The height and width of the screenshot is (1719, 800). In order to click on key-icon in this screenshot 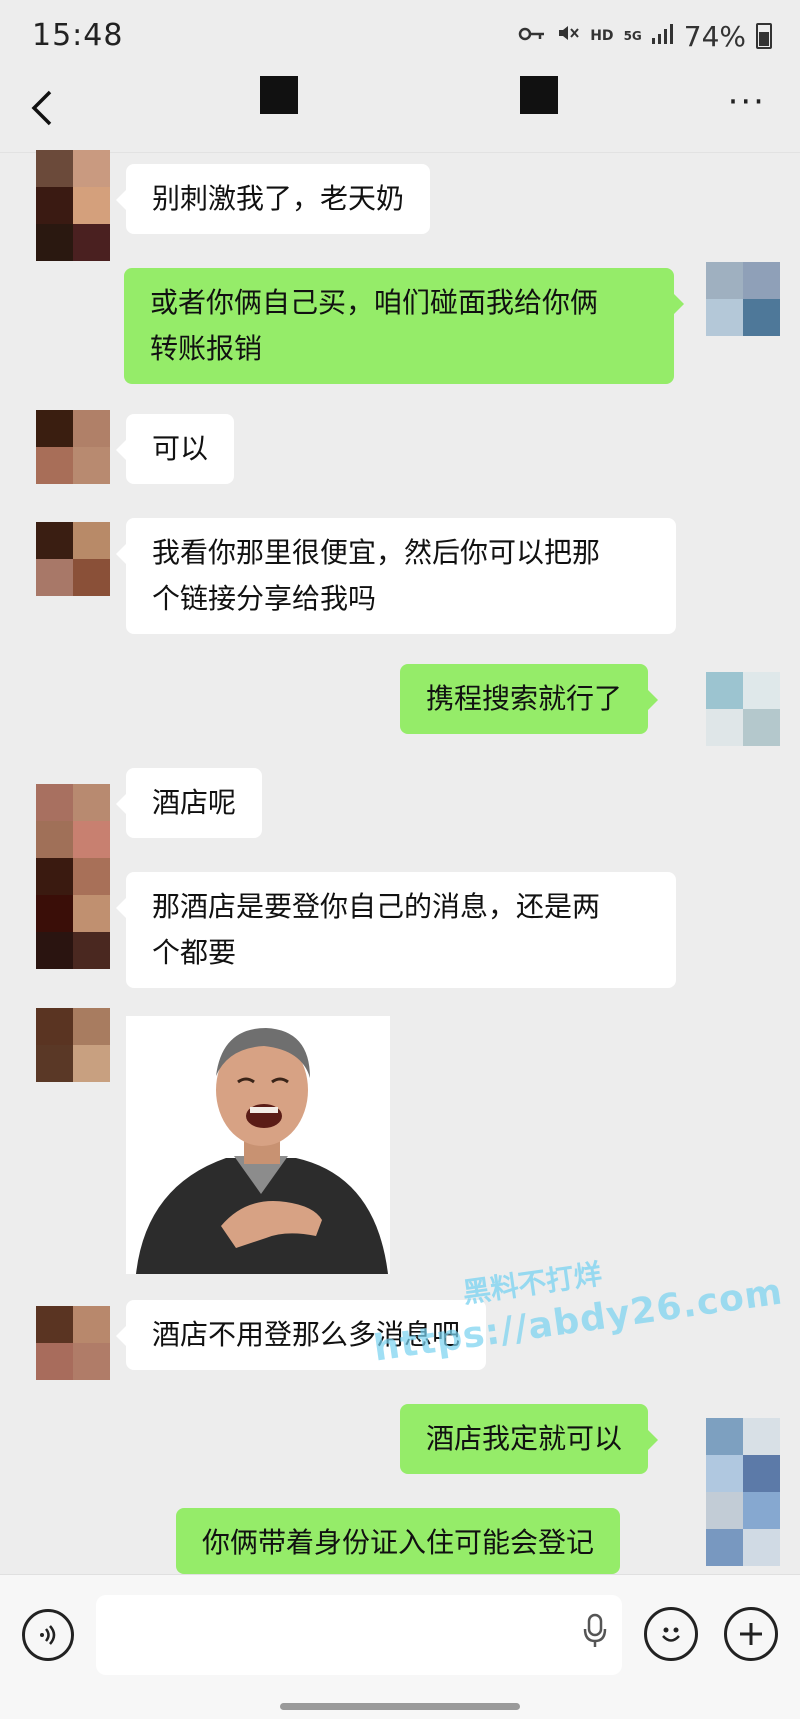, I will do `click(532, 36)`.